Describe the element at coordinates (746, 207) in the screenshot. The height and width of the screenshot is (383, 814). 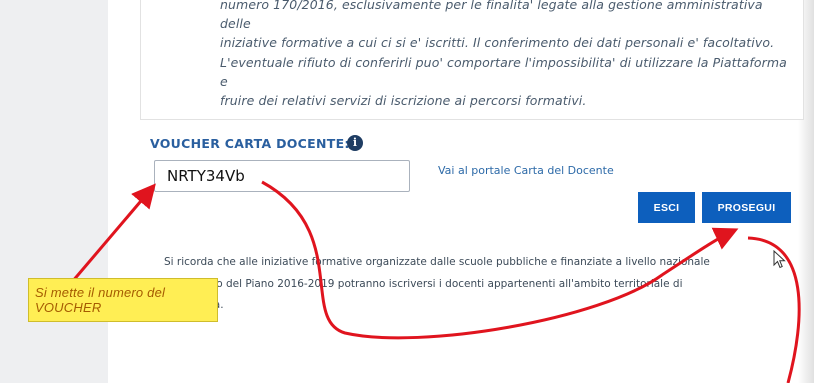
I see `continue-button: PROSEGUI` at that location.